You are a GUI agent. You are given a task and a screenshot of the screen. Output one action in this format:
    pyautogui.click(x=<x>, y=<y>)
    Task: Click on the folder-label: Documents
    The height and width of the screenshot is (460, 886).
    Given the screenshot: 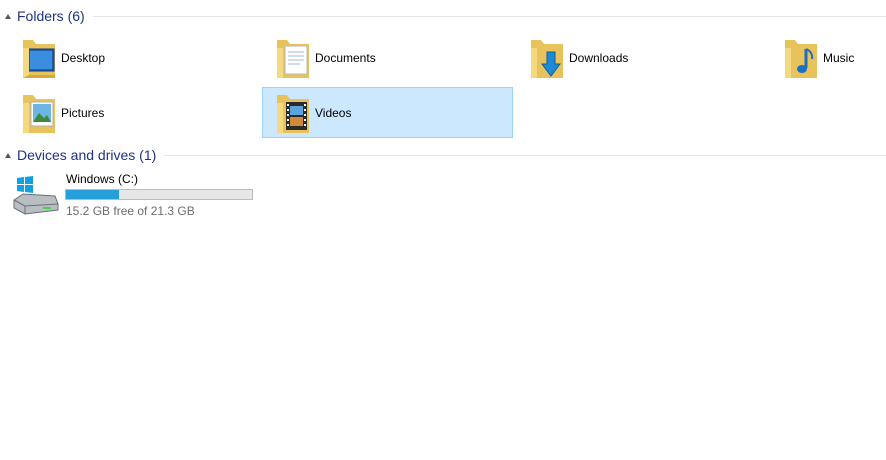 What is the action you would take?
    pyautogui.click(x=345, y=57)
    